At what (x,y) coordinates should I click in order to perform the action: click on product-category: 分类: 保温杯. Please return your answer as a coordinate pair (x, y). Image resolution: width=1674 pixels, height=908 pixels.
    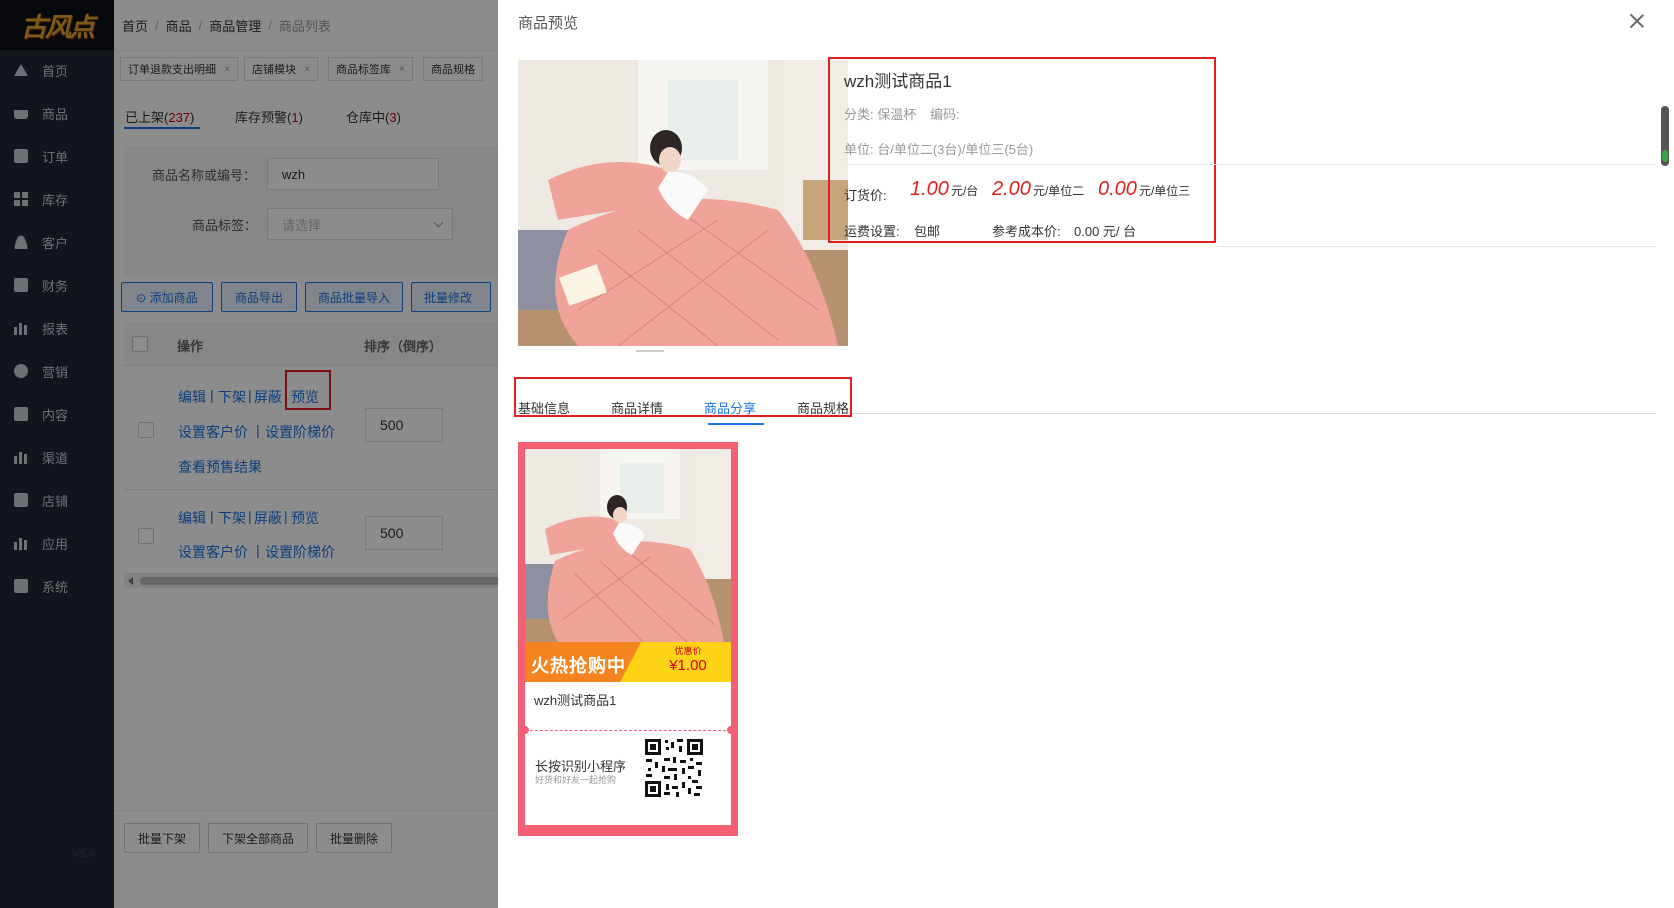
    Looking at the image, I should click on (880, 114).